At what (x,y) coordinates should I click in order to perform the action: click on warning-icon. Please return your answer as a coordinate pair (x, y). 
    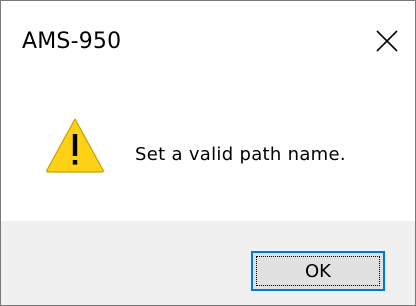
    Looking at the image, I should click on (75, 145).